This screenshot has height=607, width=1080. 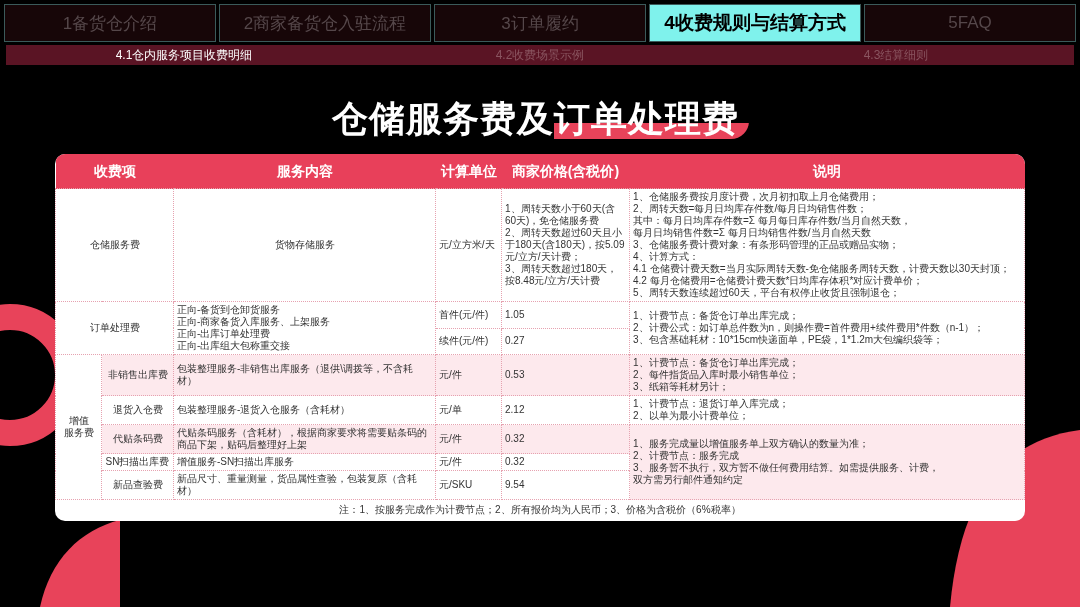 What do you see at coordinates (224, 334) in the screenshot?
I see `text-line: 正向-出库订单处理费` at bounding box center [224, 334].